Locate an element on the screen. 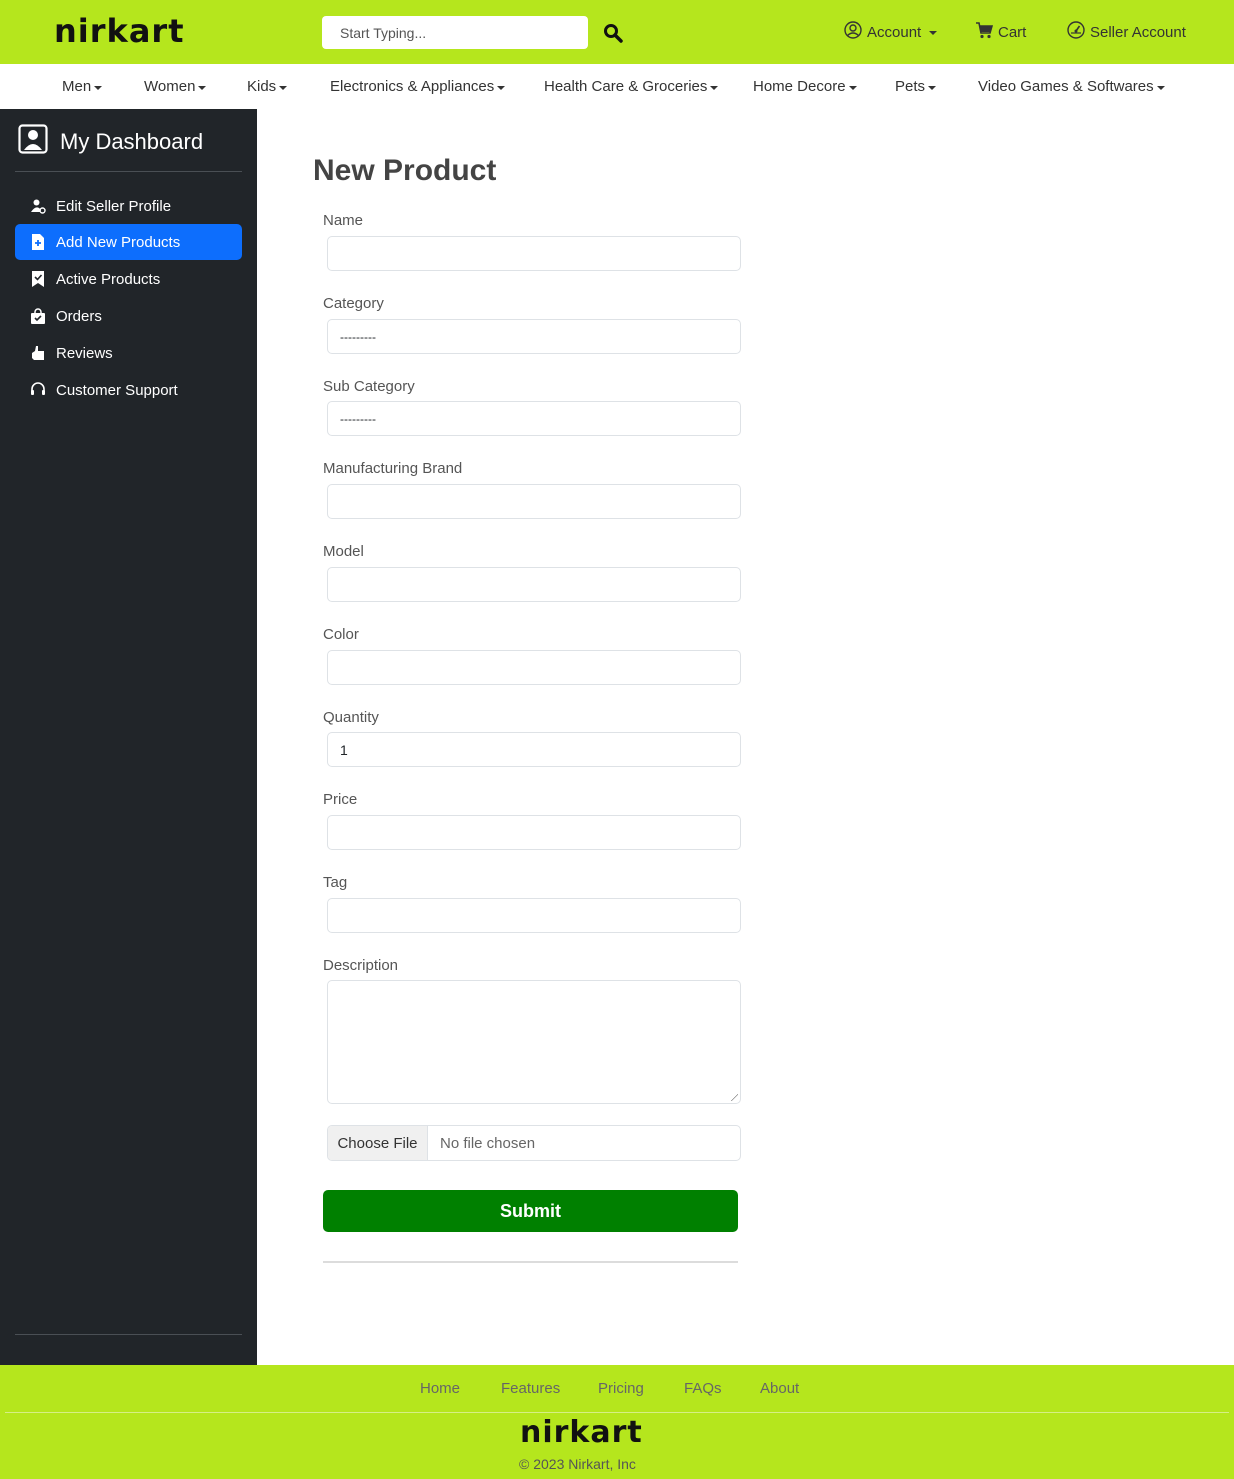 This screenshot has height=1479, width=1234. sidebar-item-label: Edit Seller Profile is located at coordinates (114, 206).